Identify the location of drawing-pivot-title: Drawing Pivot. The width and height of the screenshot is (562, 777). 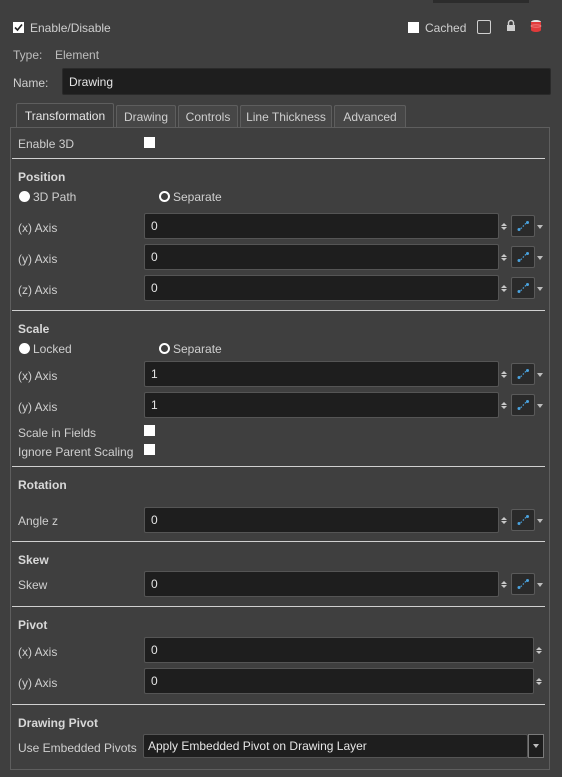
(58, 723).